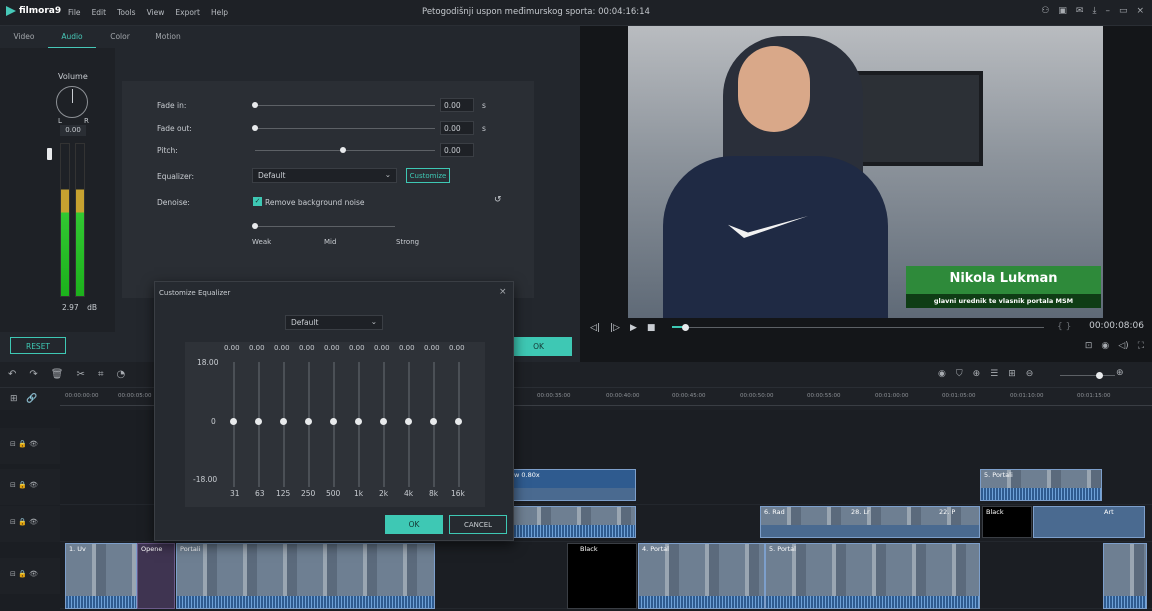 The width and height of the screenshot is (1152, 611). I want to click on eq-knob-16k, so click(458, 421).